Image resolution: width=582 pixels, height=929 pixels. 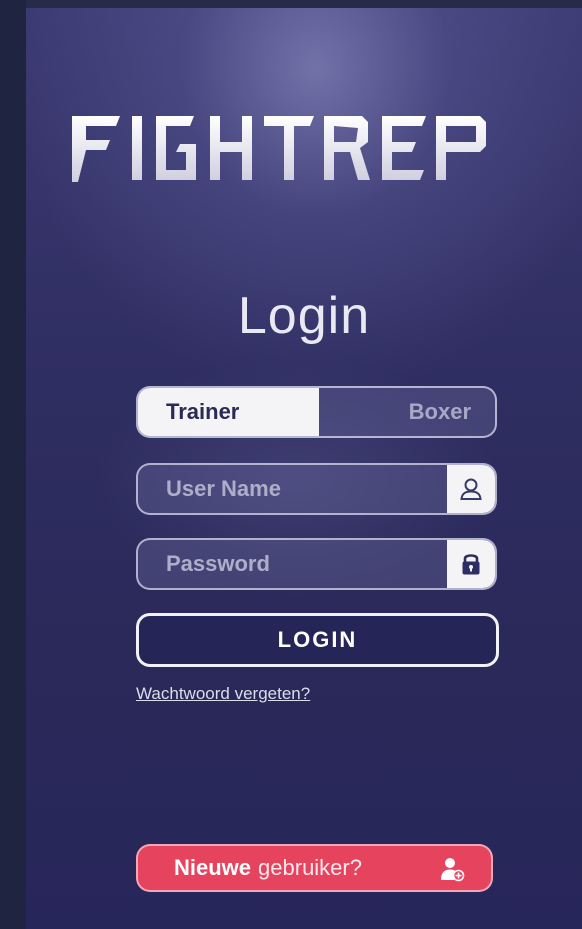 I want to click on new-user-label-rest: gebruiker?, so click(x=310, y=867).